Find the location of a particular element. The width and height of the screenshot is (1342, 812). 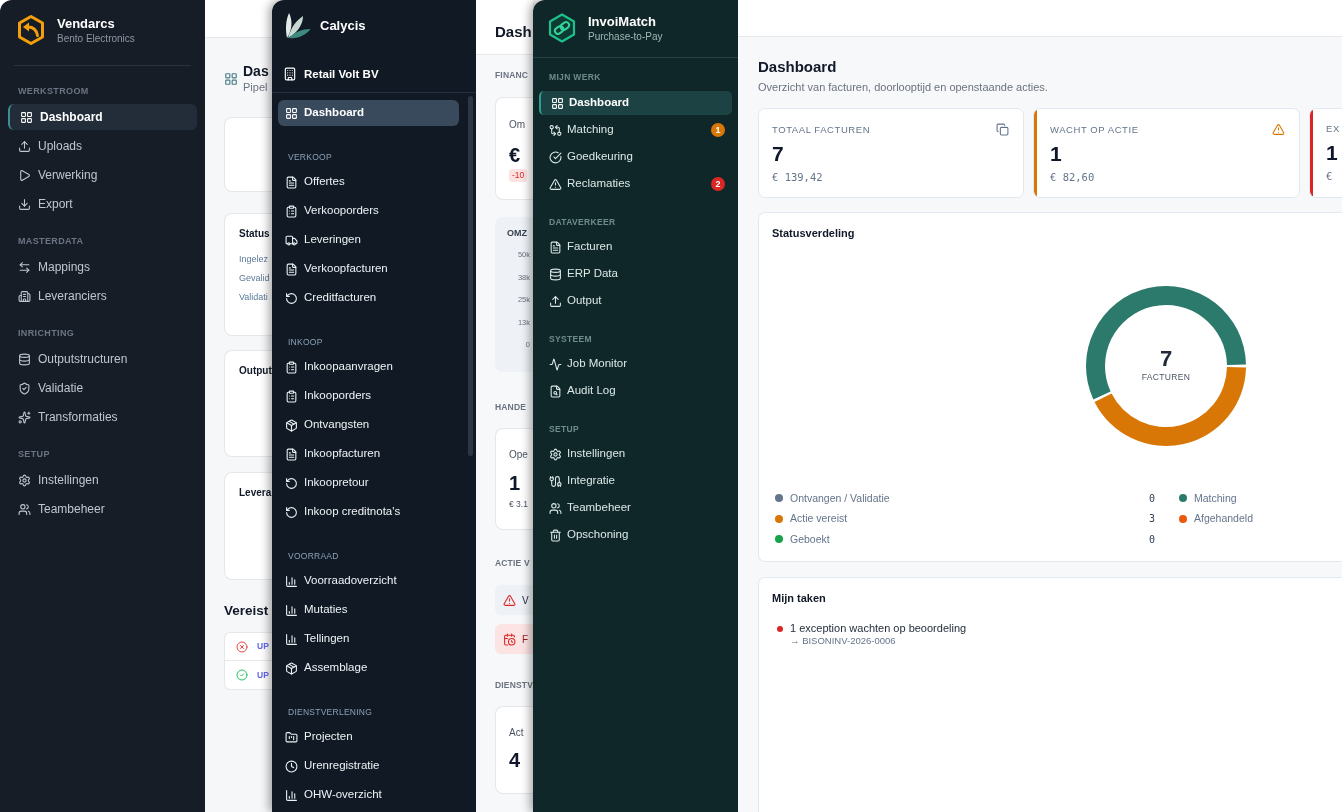

nav-item: Facturen is located at coordinates (635, 247).